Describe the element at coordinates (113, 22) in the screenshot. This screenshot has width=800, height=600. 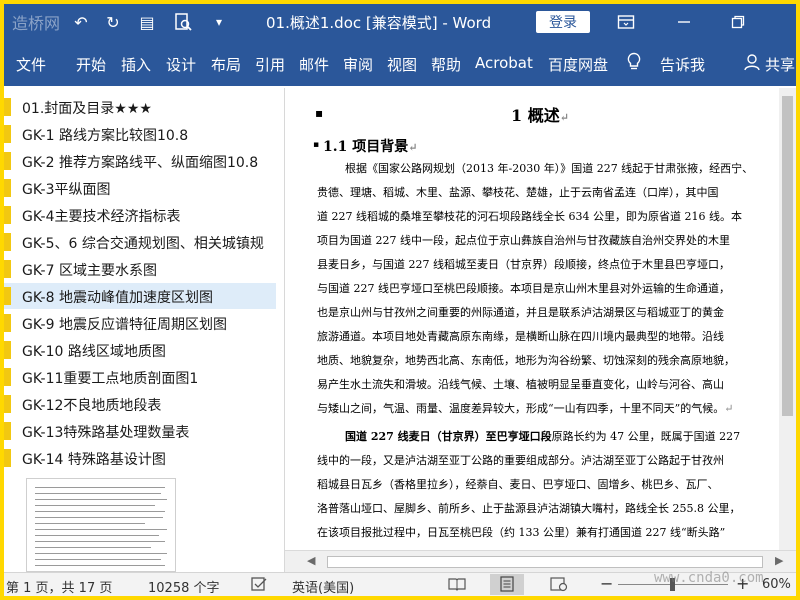
I see `redo-icon: ↻` at that location.